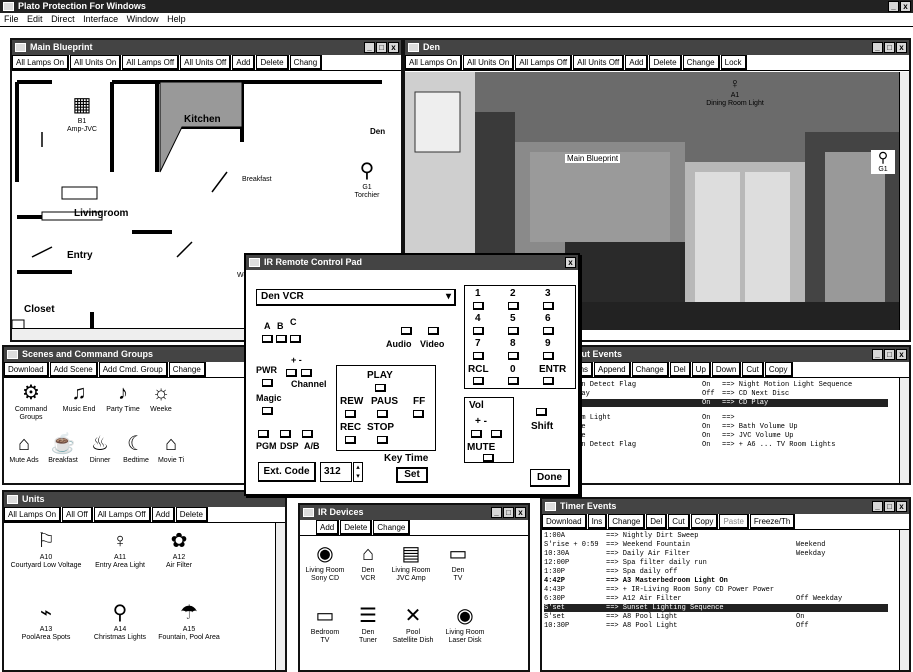  I want to click on scene-music-end: ♫ Music End, so click(79, 398).